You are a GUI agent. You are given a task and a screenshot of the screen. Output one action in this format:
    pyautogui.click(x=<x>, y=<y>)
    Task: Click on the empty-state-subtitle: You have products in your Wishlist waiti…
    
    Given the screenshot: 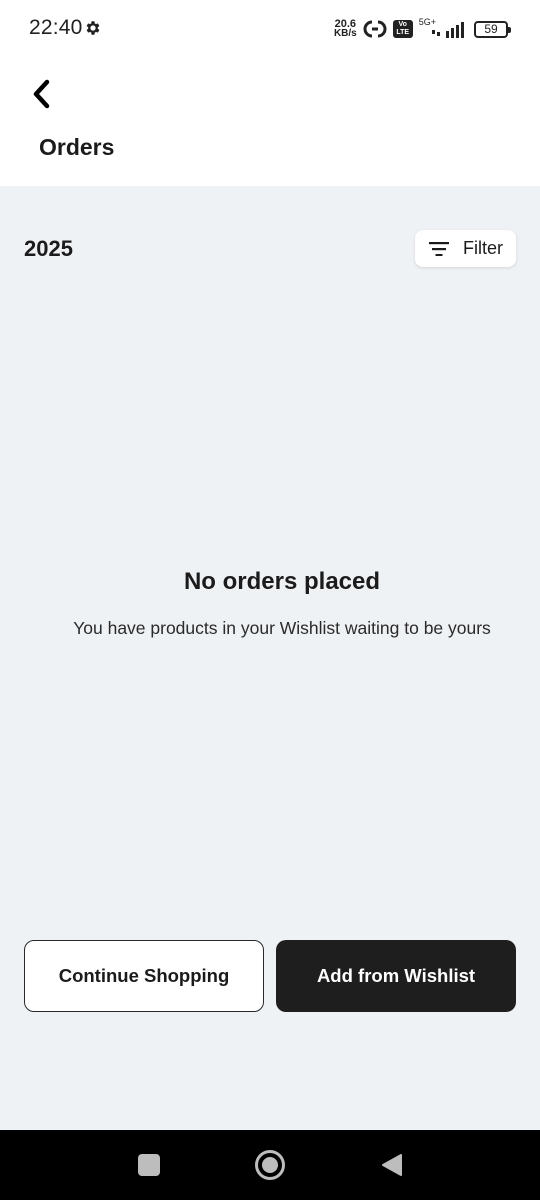 What is the action you would take?
    pyautogui.click(x=282, y=628)
    